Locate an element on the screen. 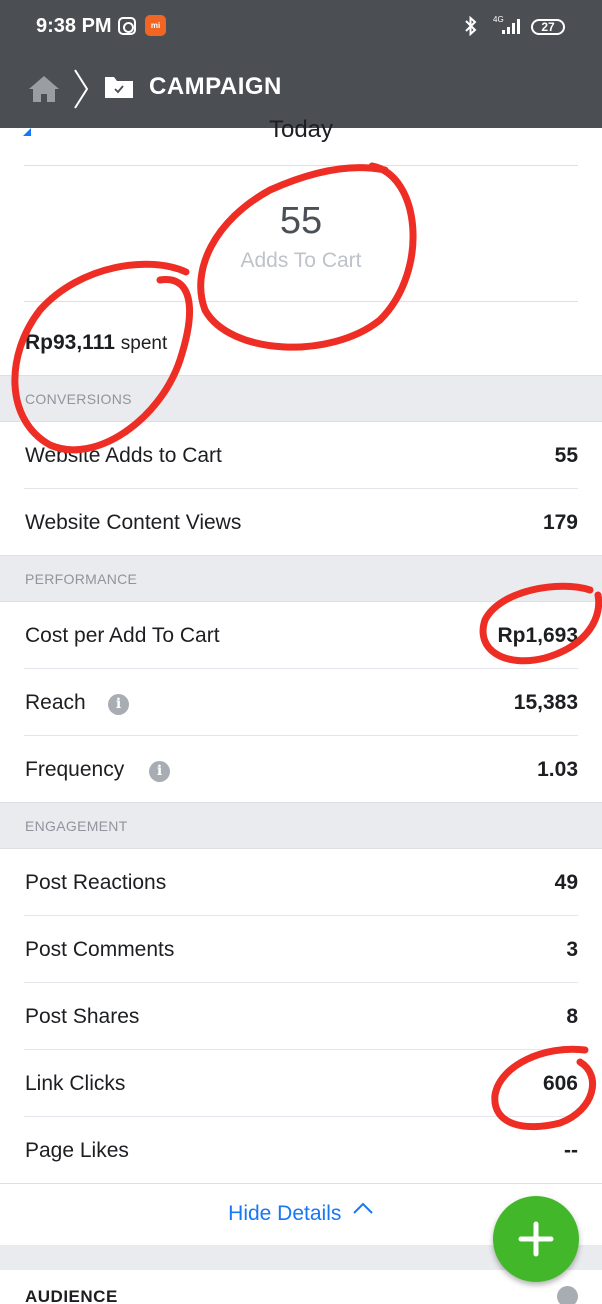  metric-row: Reach i 15,383 is located at coordinates (301, 702).